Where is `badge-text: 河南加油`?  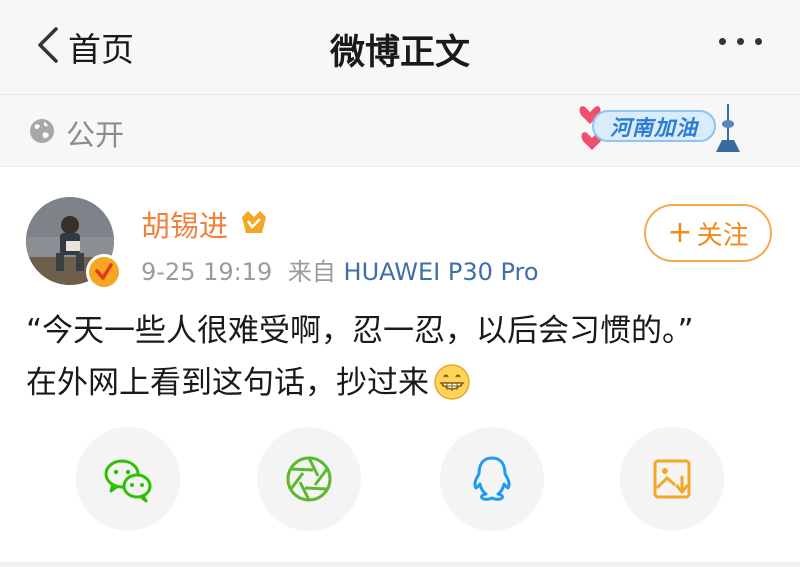 badge-text: 河南加油 is located at coordinates (654, 128).